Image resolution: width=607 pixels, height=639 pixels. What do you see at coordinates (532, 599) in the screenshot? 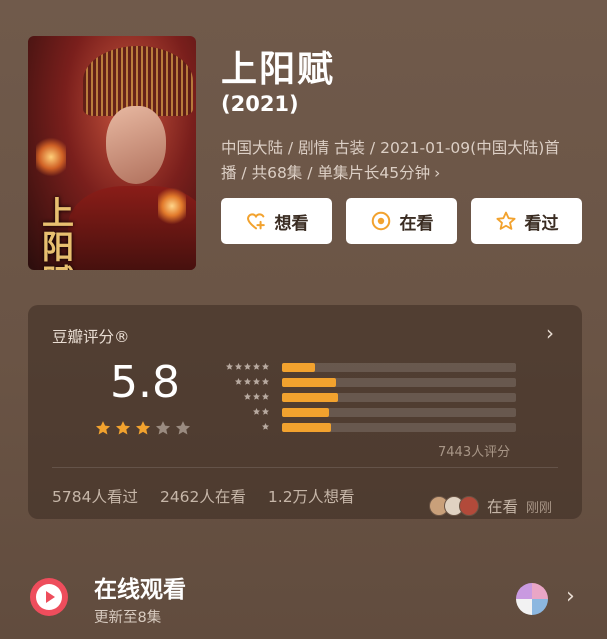
I see `platform-thumbnail` at bounding box center [532, 599].